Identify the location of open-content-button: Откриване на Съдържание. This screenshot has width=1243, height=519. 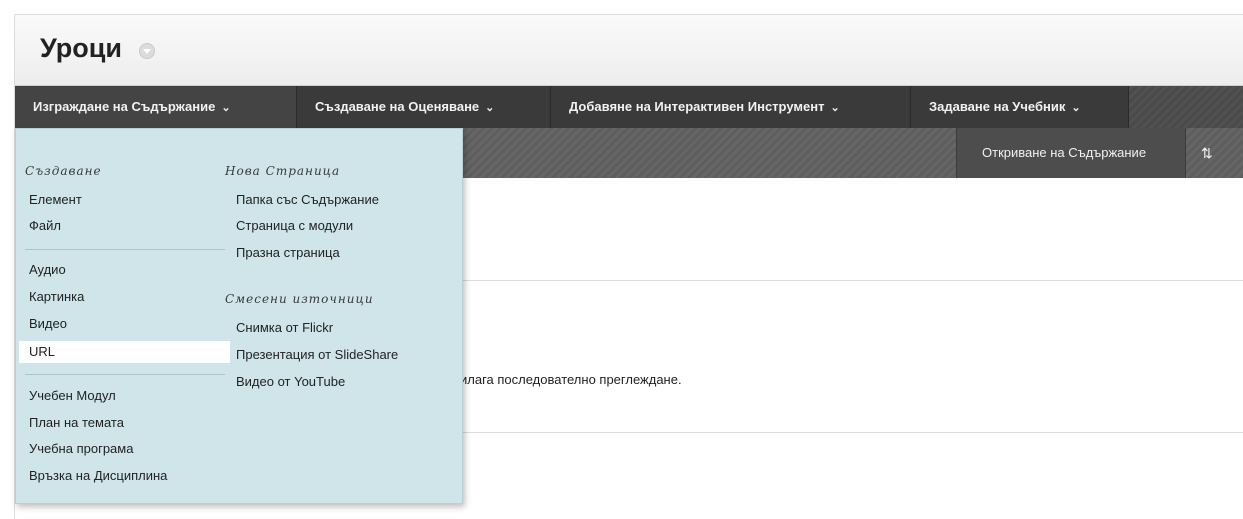
(1071, 153).